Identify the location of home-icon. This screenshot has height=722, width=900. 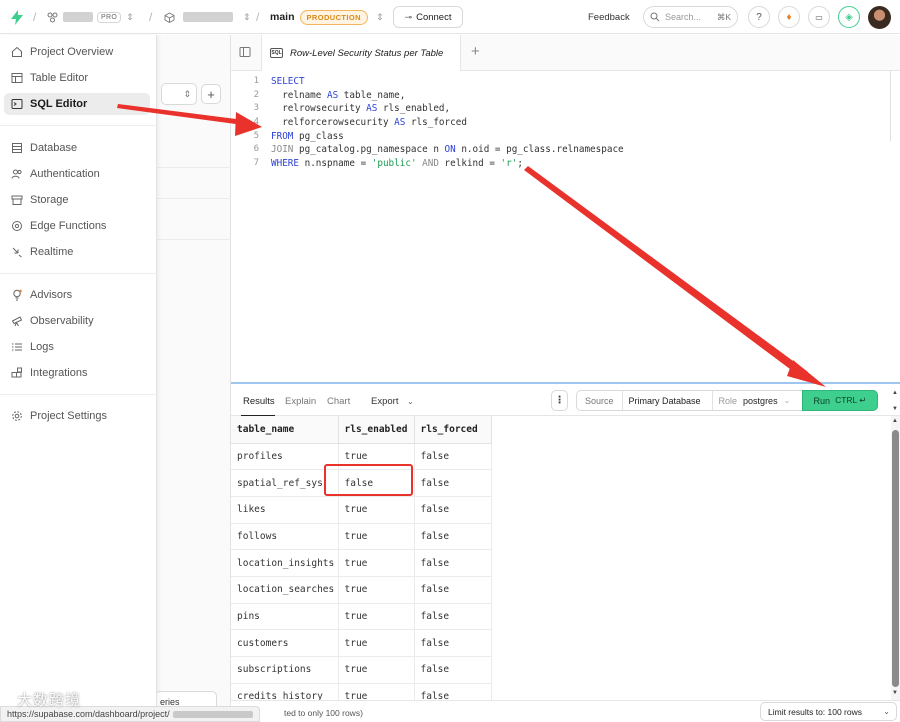
(17, 52).